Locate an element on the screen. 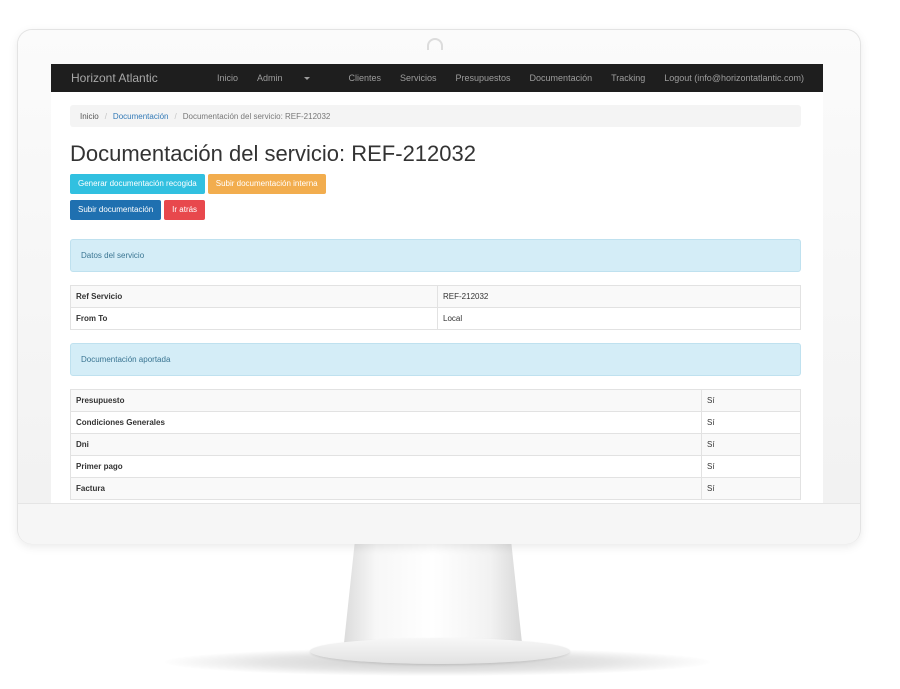  upload-internal-docs-button: Subir documentación interna is located at coordinates (266, 184).